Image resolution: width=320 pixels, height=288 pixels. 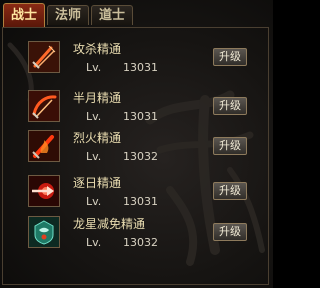 I want to click on skill-name: 半月精通, so click(x=97, y=98).